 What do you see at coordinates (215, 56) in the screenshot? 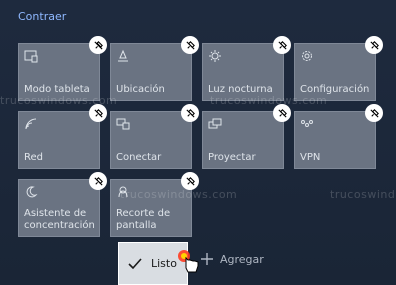
I see `night-light-icon` at bounding box center [215, 56].